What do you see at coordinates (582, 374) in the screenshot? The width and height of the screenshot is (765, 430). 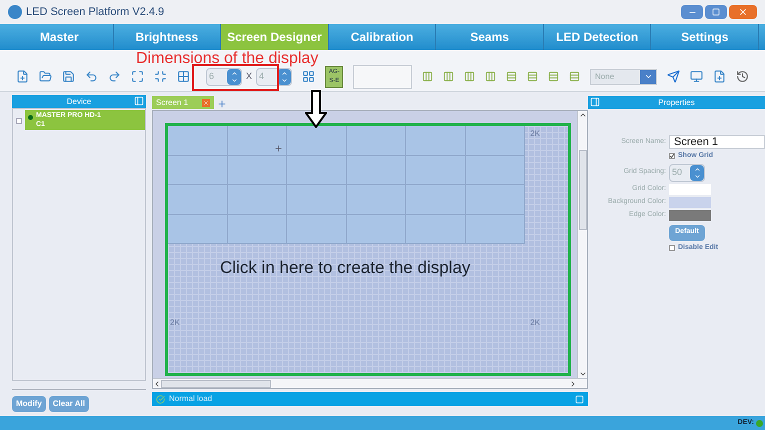 I see `scroll-down-icon` at bounding box center [582, 374].